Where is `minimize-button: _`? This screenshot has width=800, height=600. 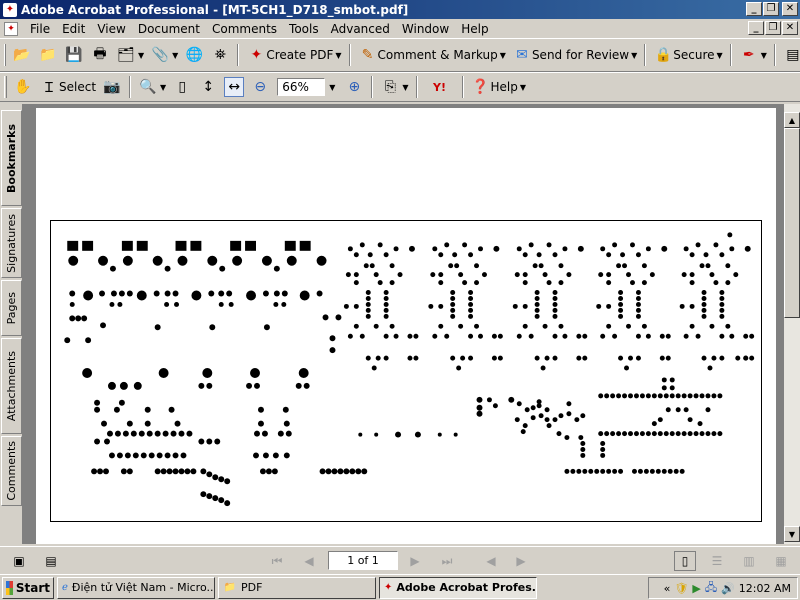 minimize-button: _ is located at coordinates (754, 9).